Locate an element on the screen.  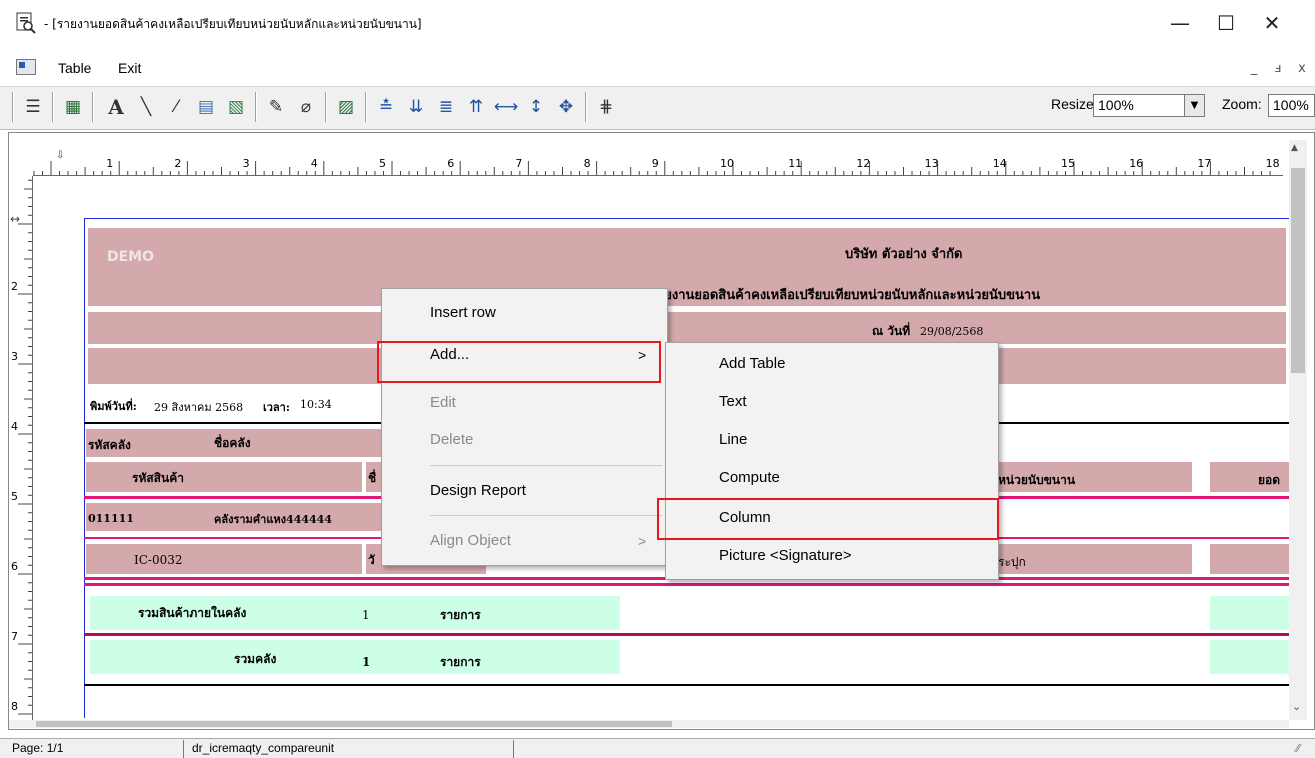
col-parallel-unit: หน่วยนับขนาน is located at coordinates (1037, 480).